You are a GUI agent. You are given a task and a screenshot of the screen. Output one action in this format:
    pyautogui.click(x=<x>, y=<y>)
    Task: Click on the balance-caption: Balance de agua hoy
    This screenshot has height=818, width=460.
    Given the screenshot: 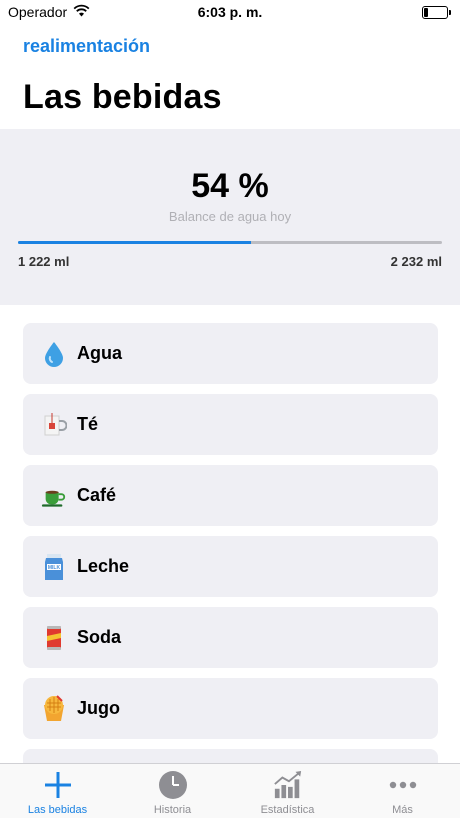 What is the action you would take?
    pyautogui.click(x=230, y=216)
    